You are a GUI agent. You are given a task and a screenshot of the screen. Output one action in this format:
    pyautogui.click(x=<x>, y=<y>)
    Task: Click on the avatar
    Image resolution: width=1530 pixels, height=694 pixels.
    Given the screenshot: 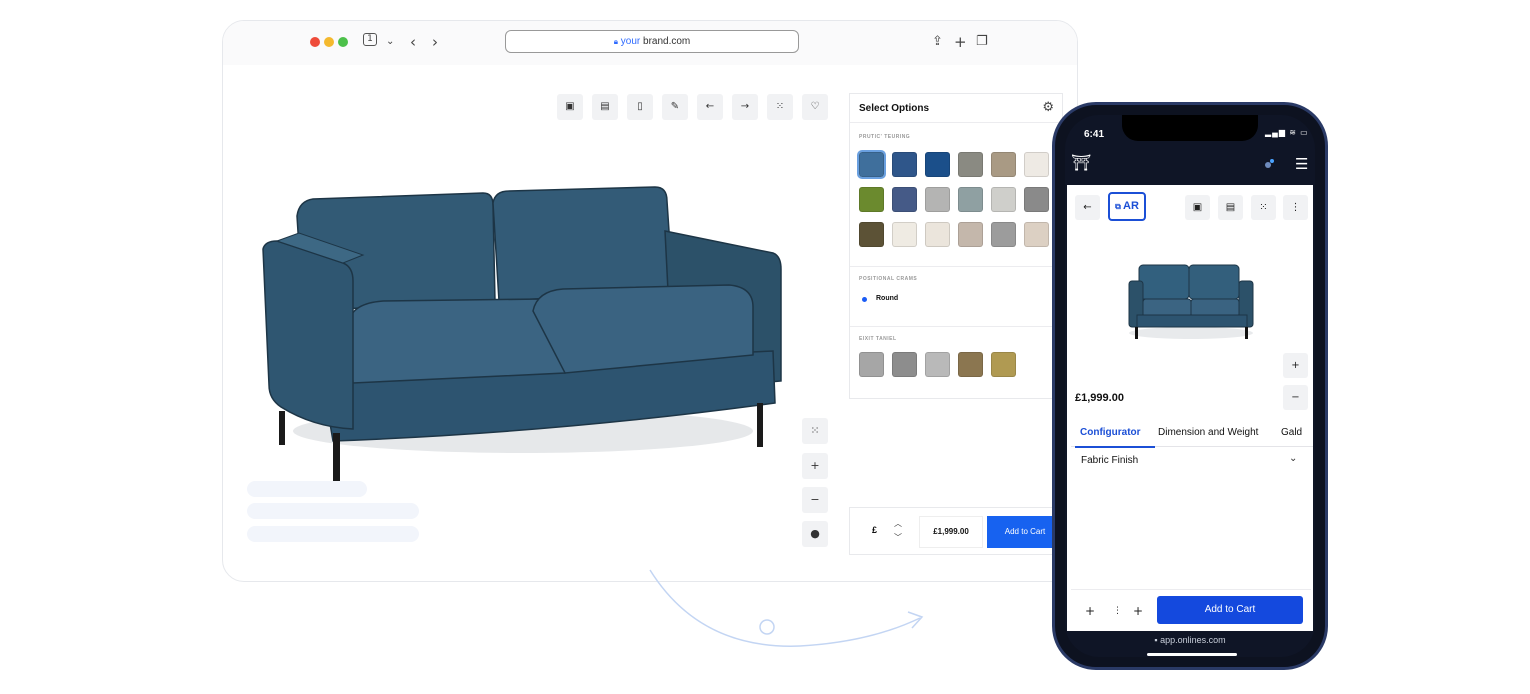 What is the action you would take?
    pyautogui.click(x=1268, y=165)
    